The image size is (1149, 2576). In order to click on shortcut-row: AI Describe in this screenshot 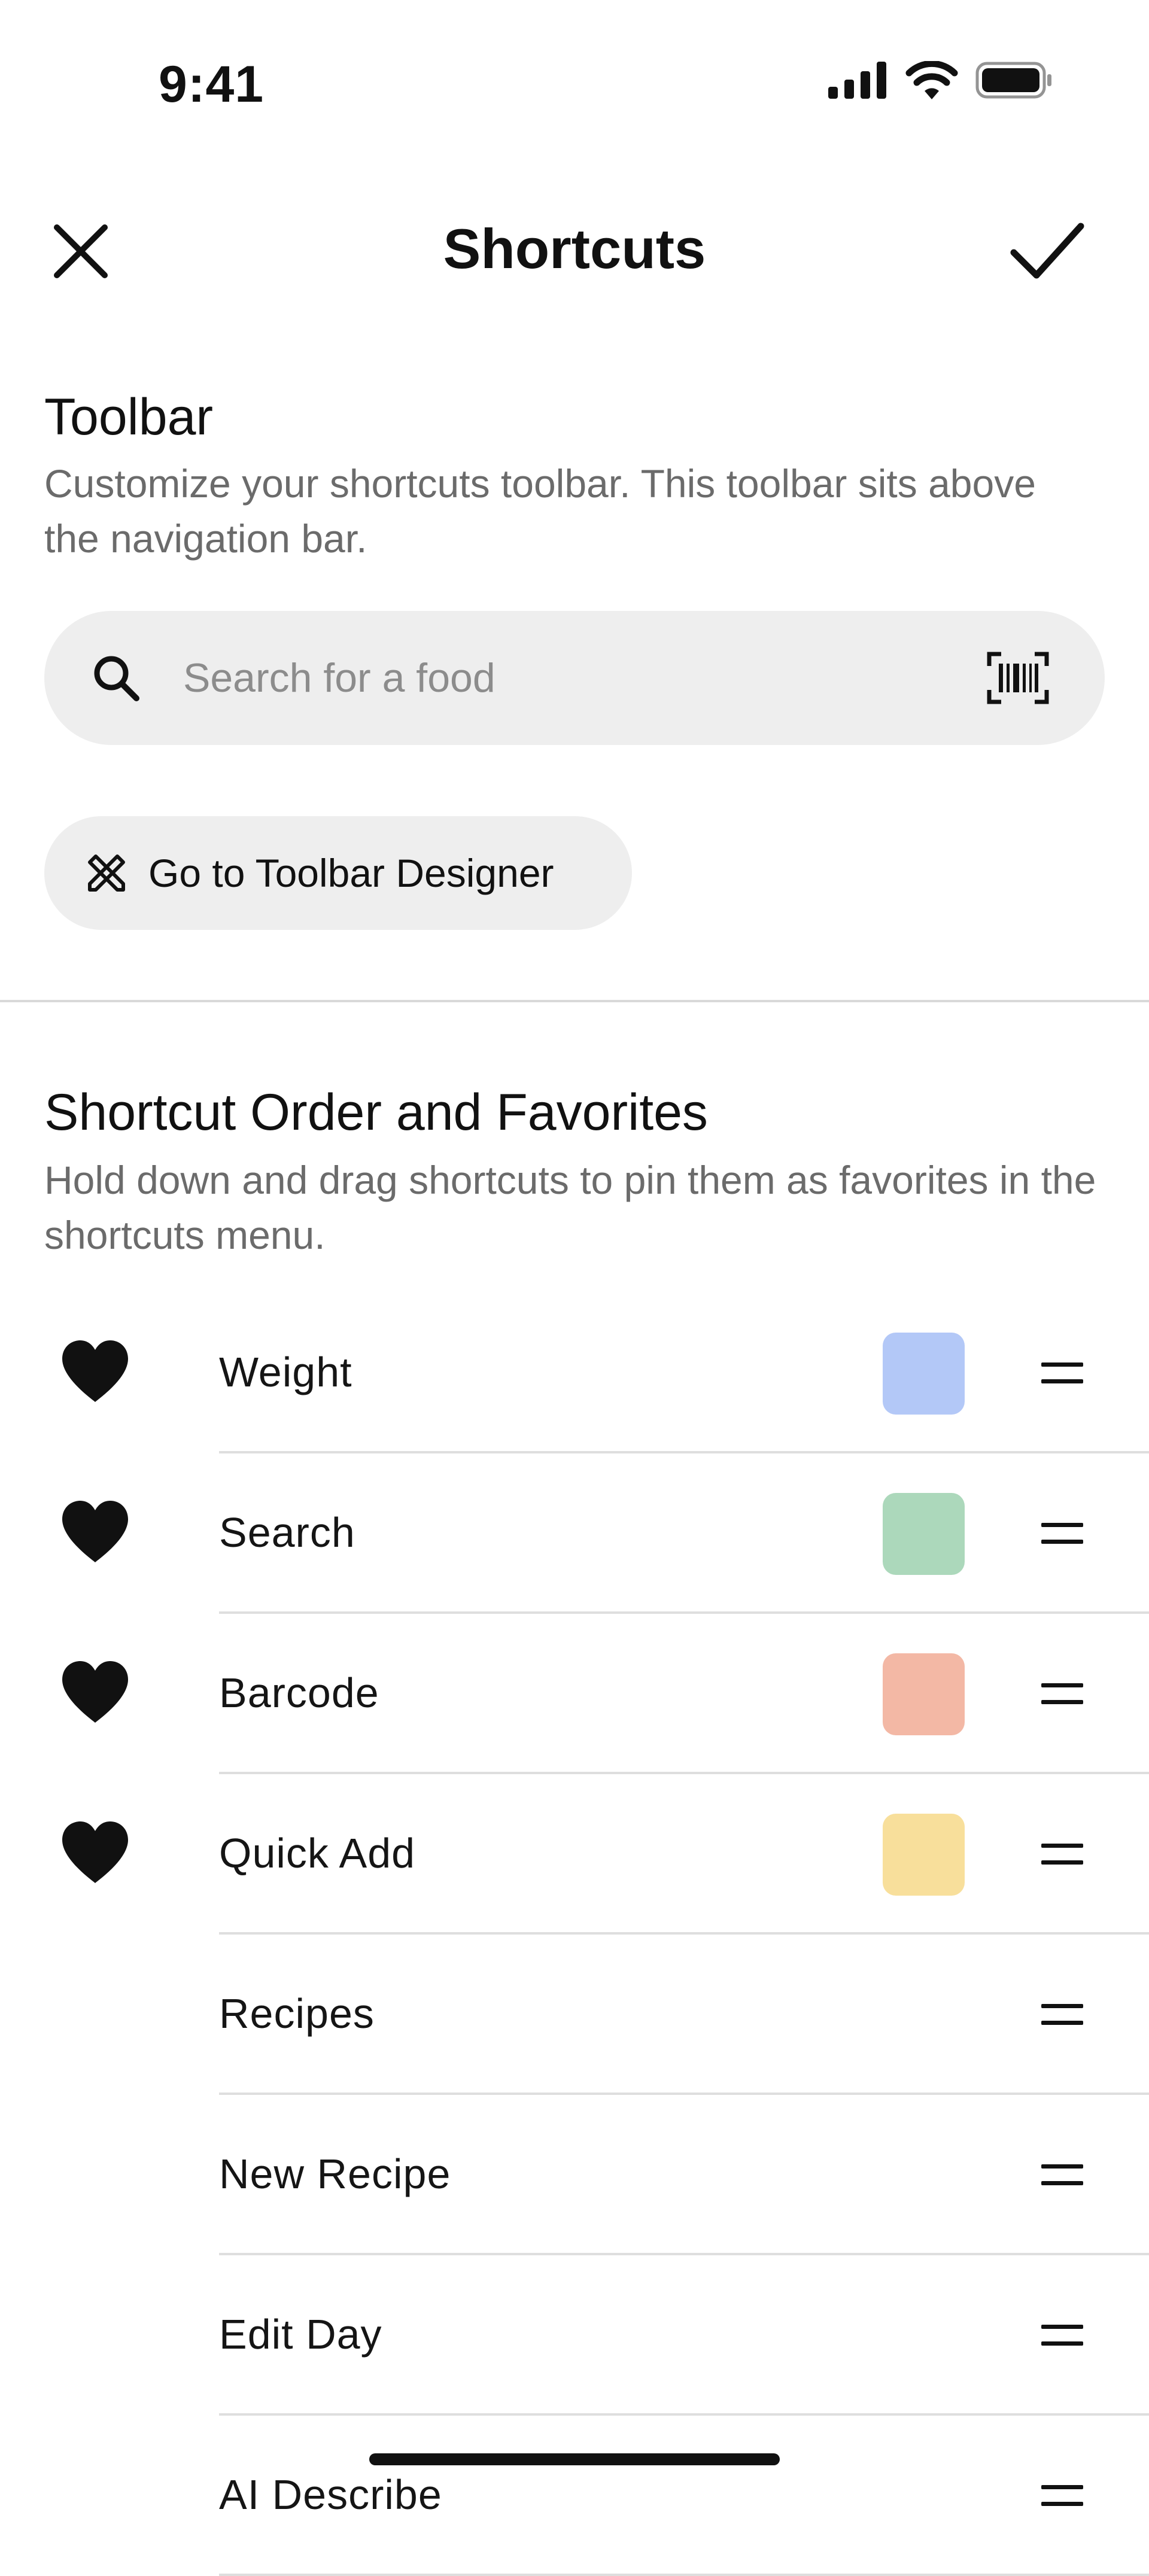, I will do `click(574, 2496)`.